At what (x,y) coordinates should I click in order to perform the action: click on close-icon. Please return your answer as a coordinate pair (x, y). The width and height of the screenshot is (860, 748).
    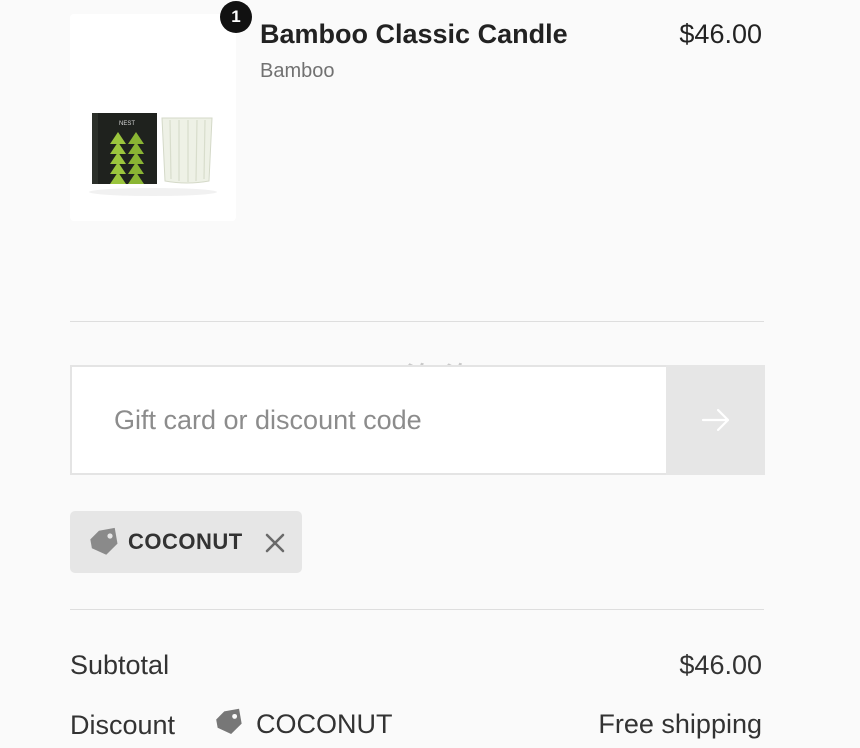
    Looking at the image, I should click on (275, 543).